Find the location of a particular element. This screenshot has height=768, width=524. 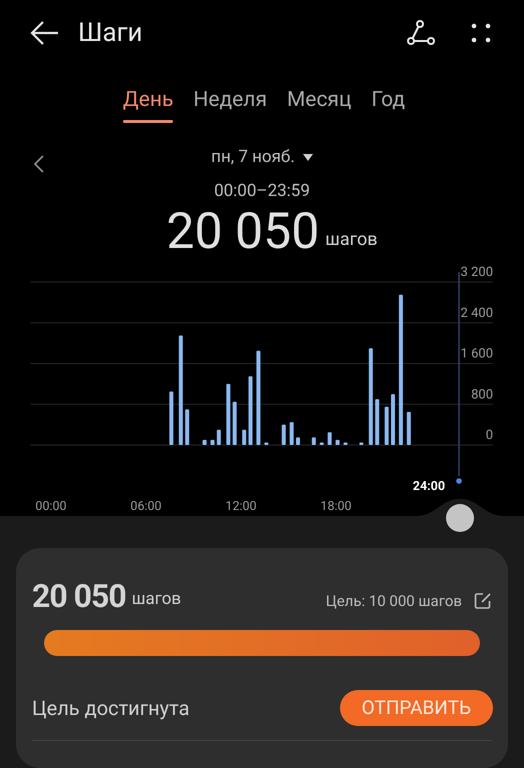

cursor-time: 24:00 is located at coordinates (428, 486).